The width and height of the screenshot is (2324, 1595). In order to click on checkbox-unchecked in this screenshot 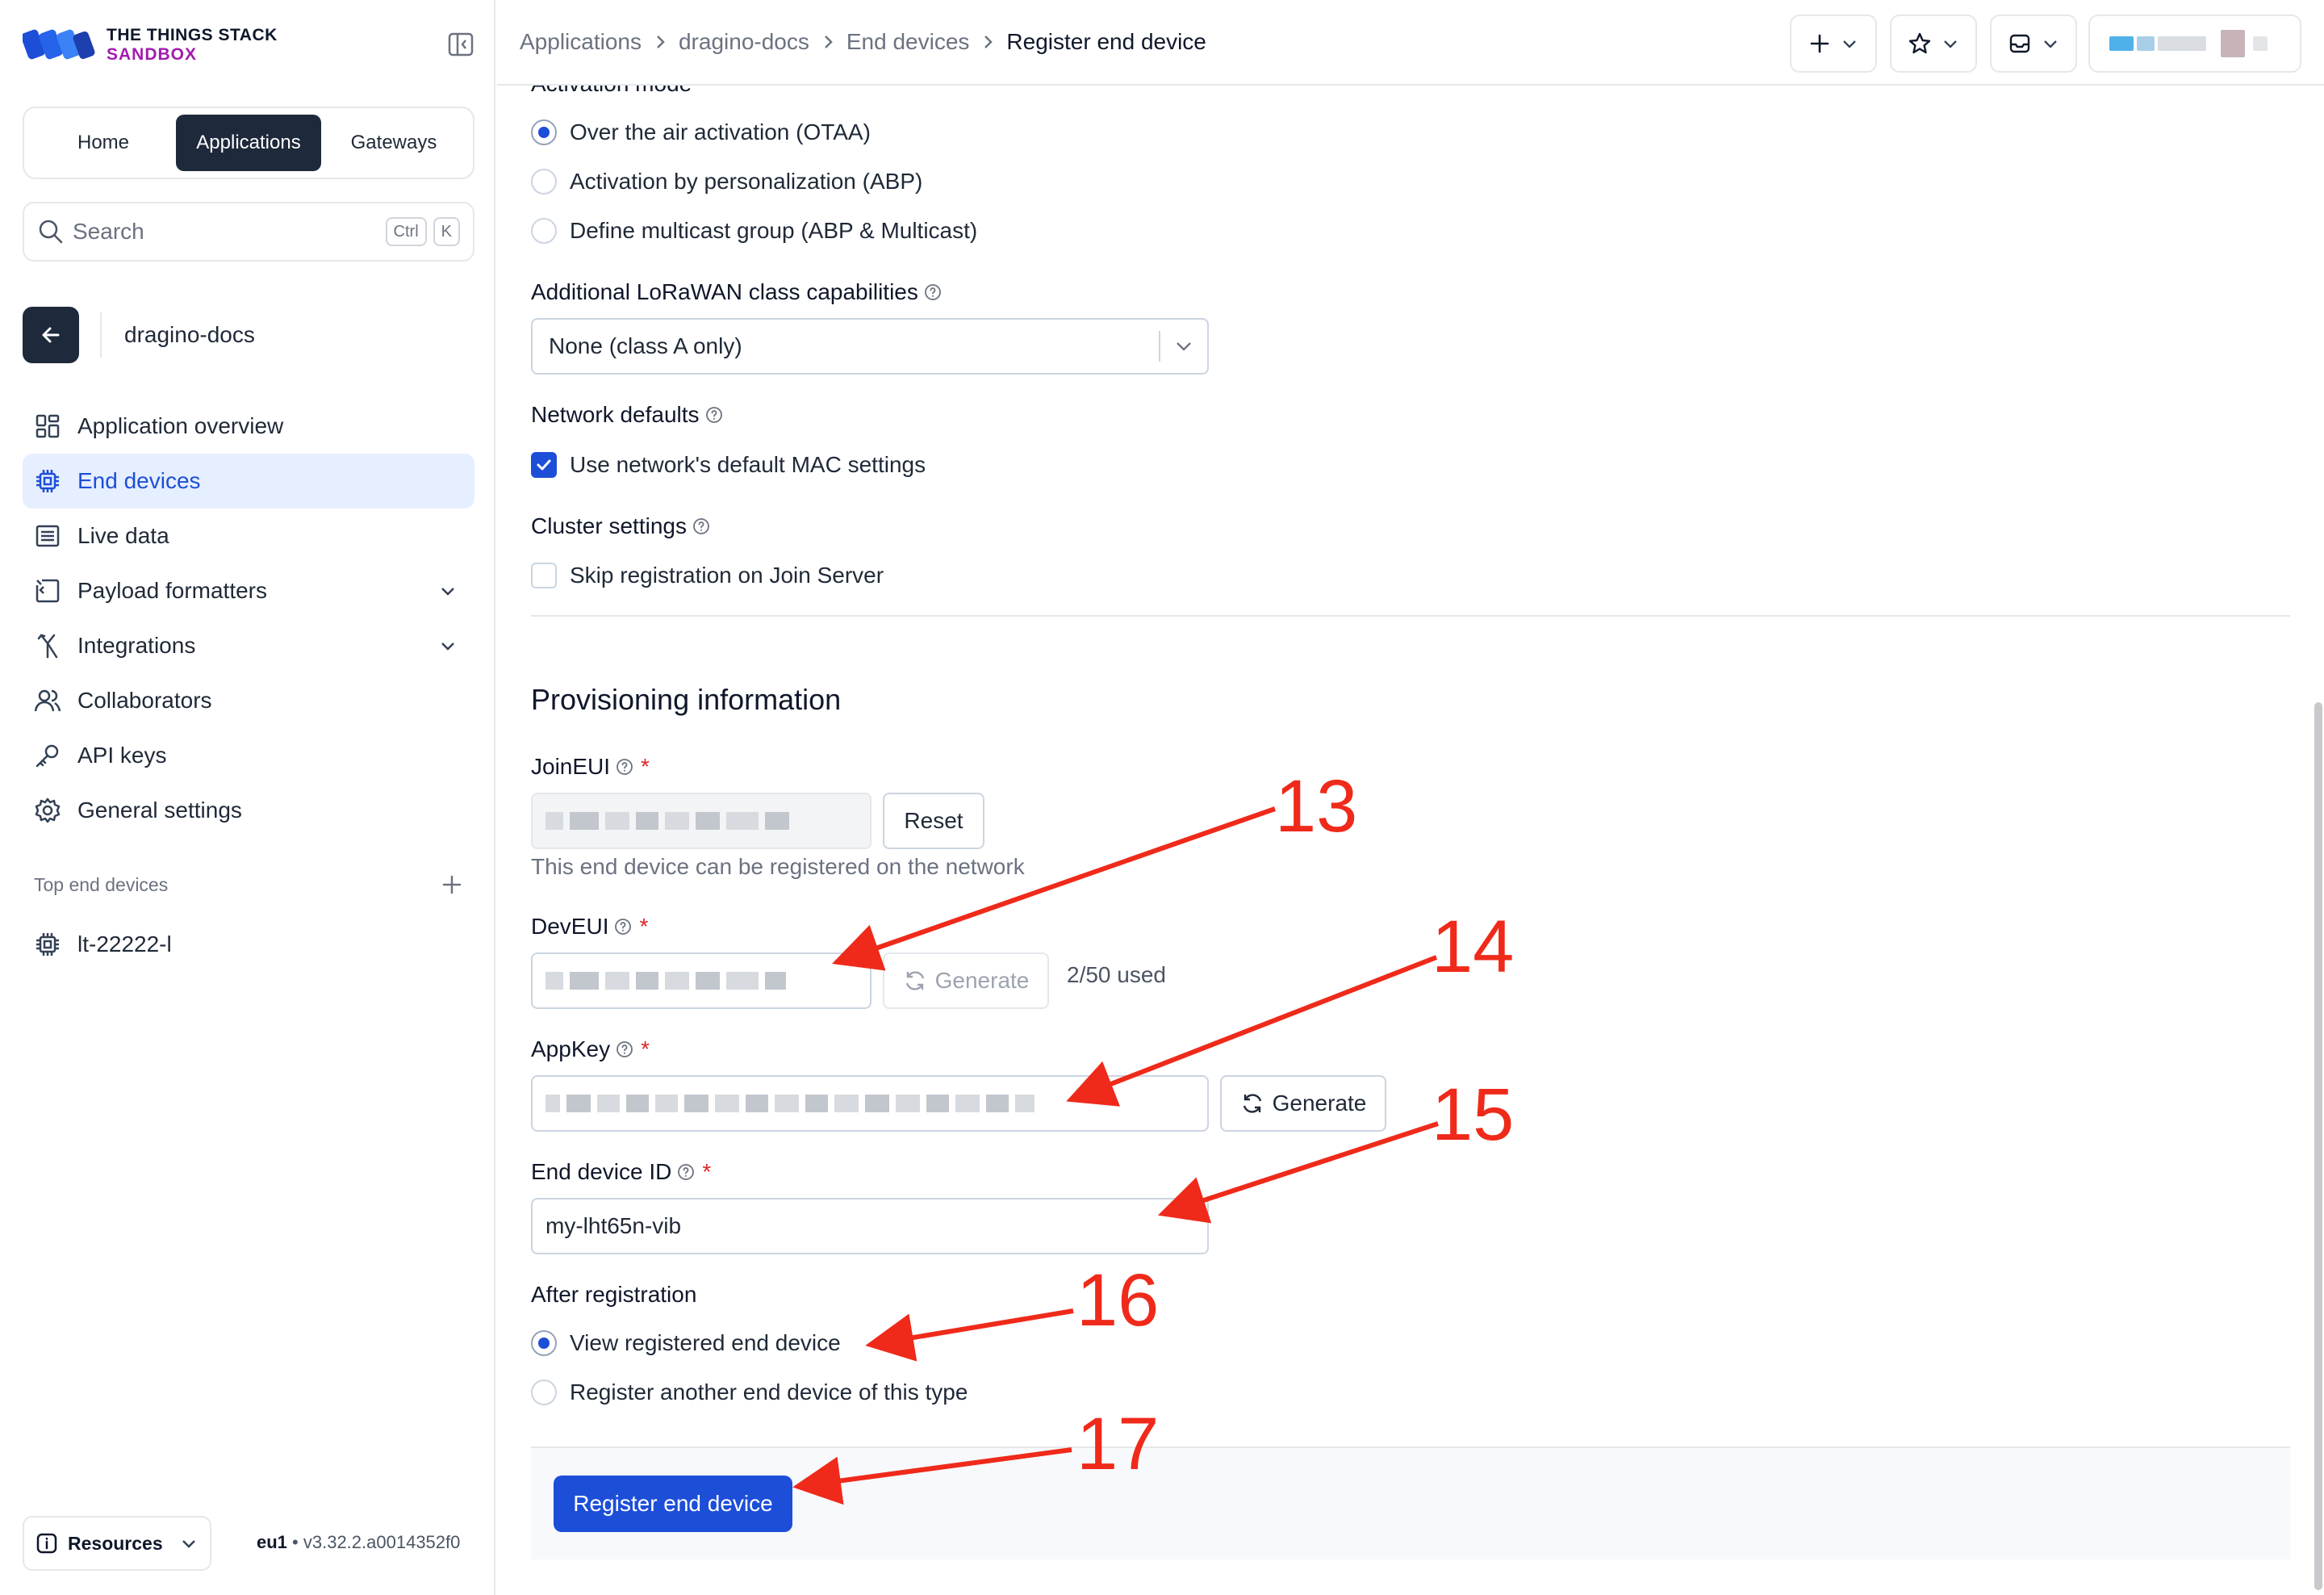, I will do `click(544, 575)`.